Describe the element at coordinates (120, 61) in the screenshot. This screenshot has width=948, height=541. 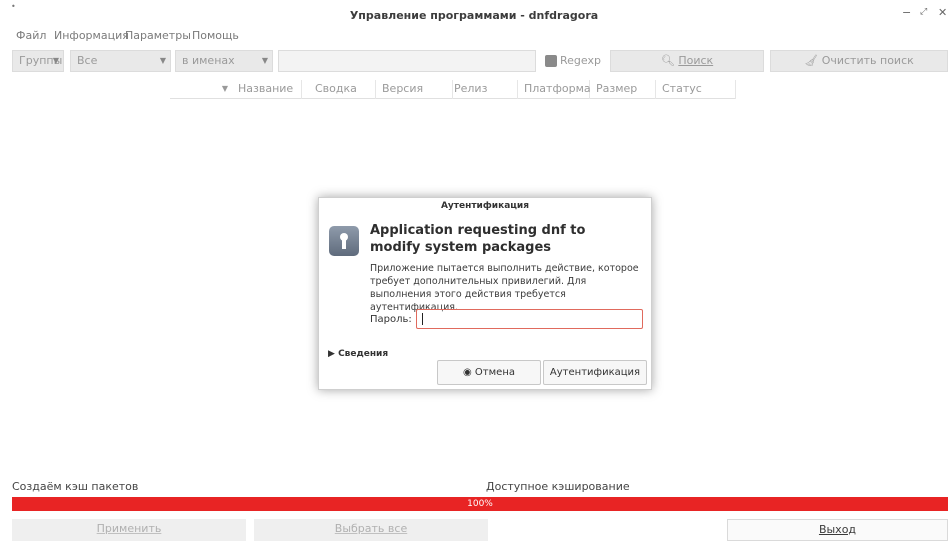
I see `filter-dropdown: Все ▼` at that location.